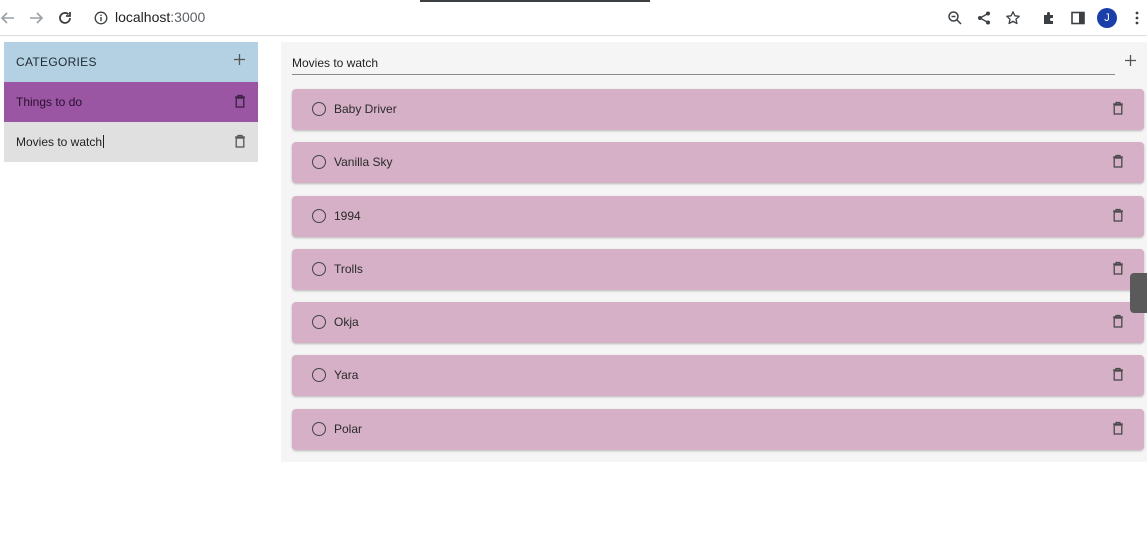 This screenshot has height=535, width=1147. I want to click on item-label: Yara, so click(346, 375).